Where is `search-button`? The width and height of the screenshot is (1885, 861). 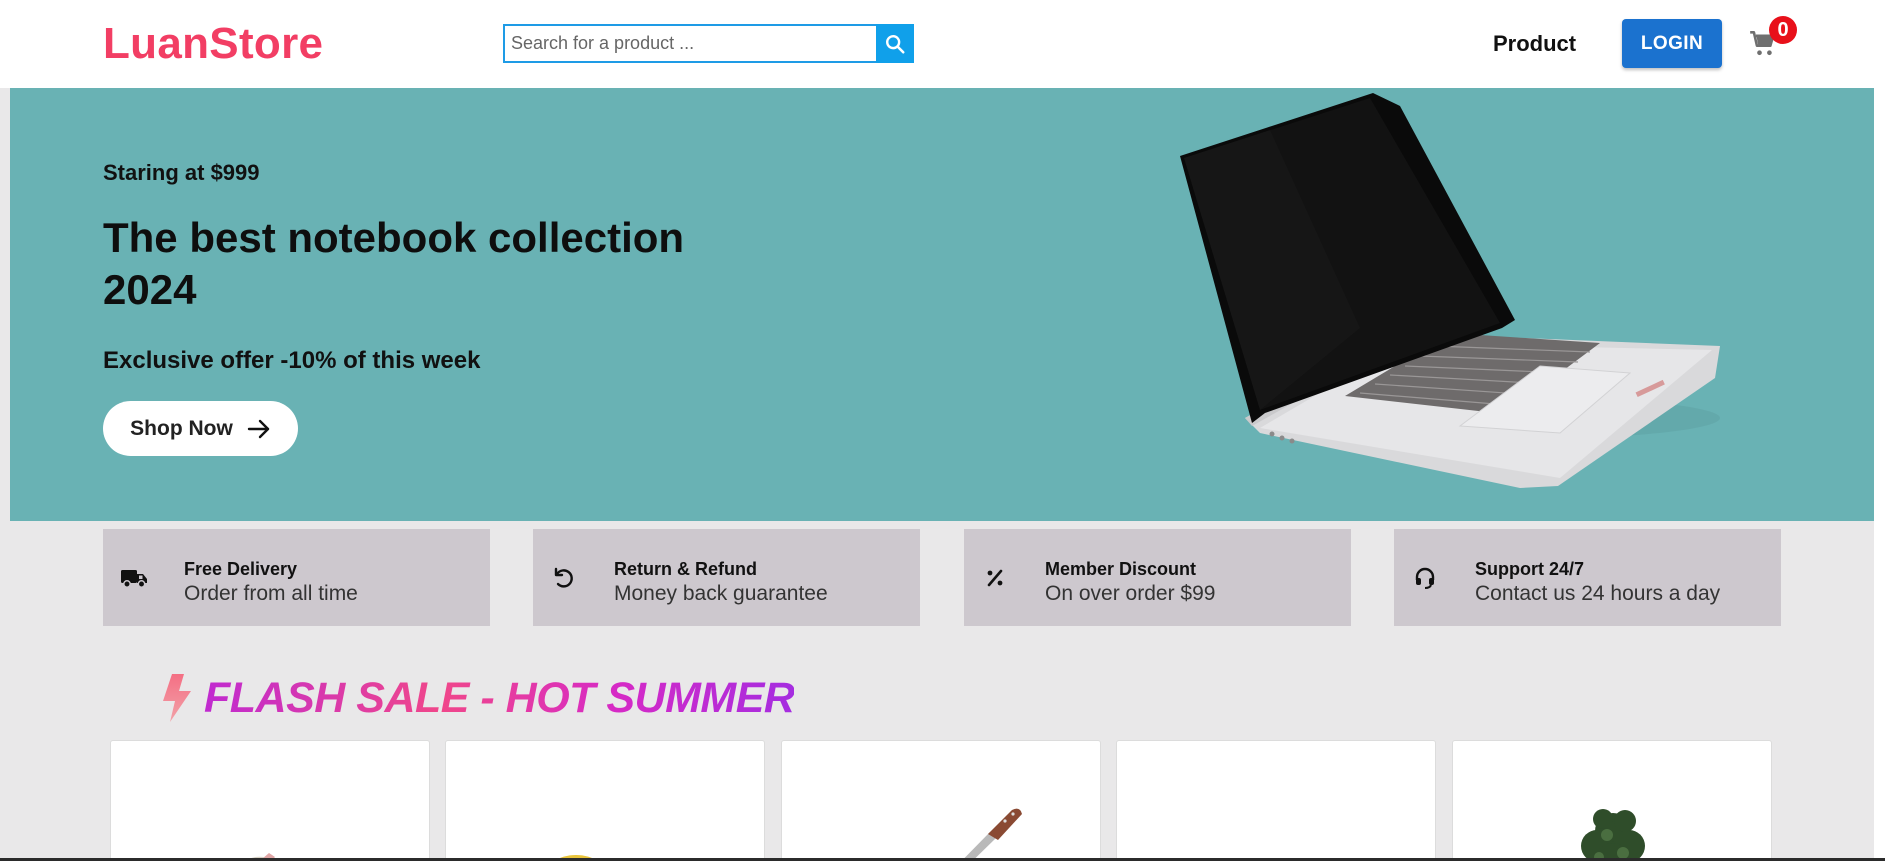
search-button is located at coordinates (895, 43).